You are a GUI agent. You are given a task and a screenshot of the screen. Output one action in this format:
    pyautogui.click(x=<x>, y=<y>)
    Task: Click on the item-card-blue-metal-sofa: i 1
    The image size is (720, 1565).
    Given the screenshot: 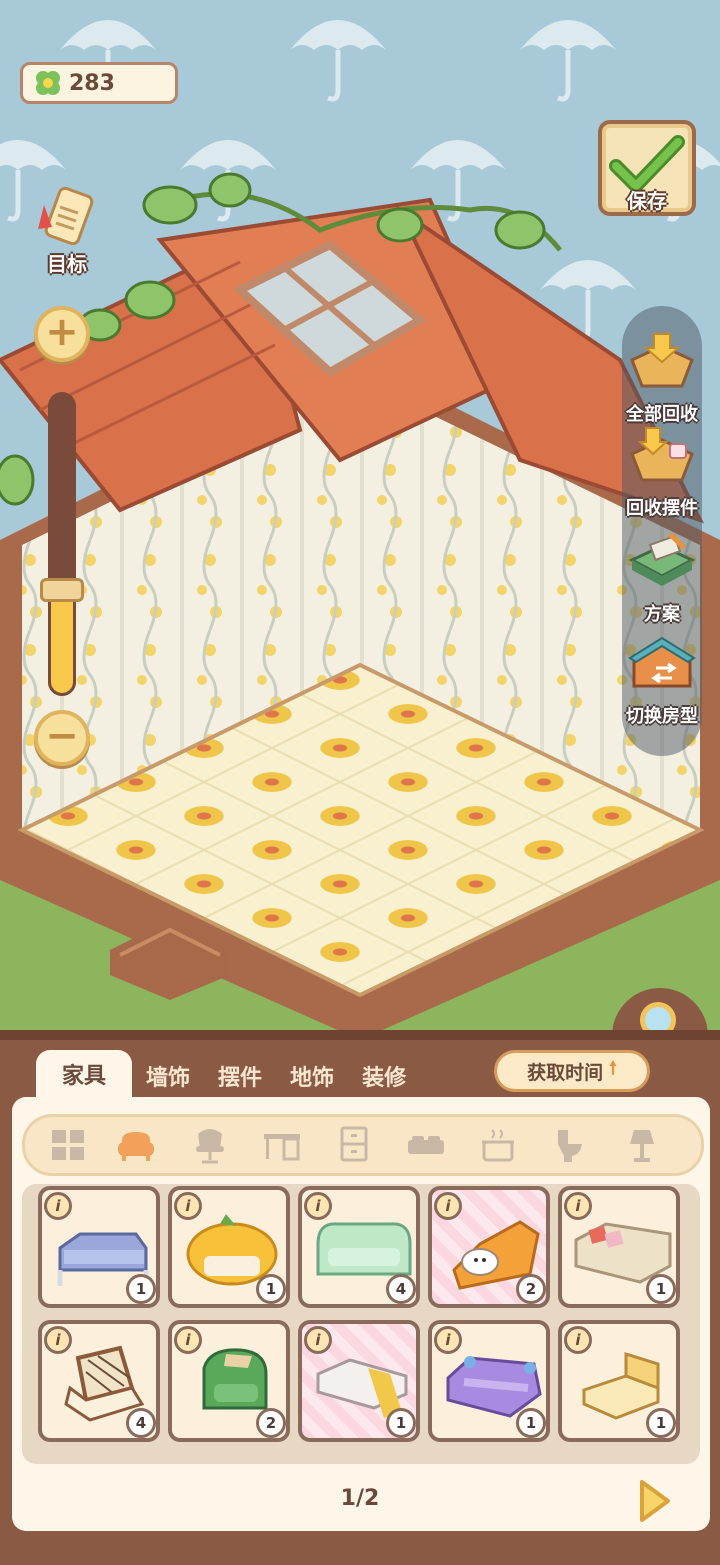 What is the action you would take?
    pyautogui.click(x=99, y=1247)
    